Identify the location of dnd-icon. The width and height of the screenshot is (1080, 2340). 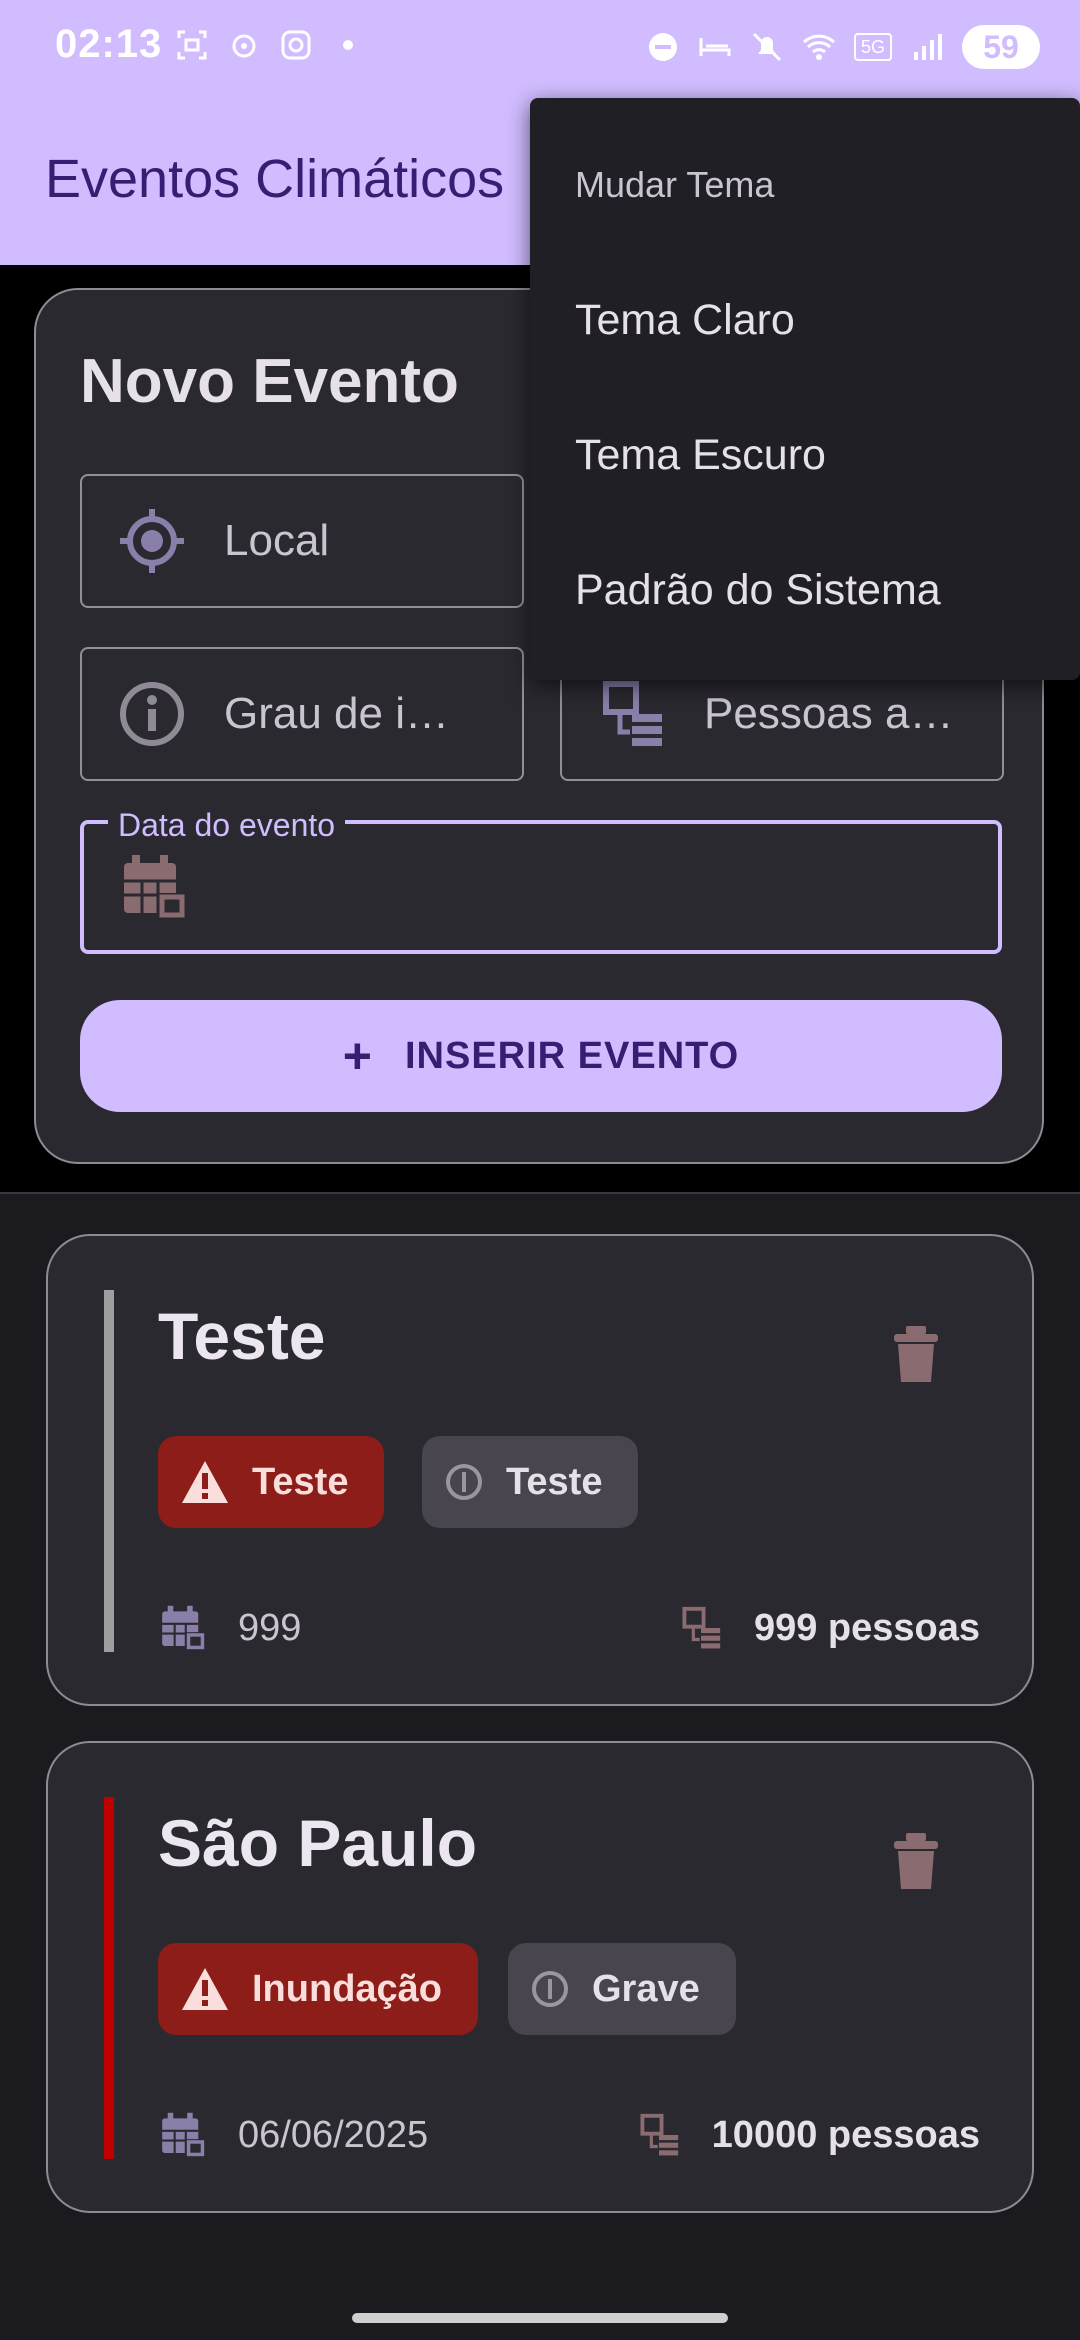
(663, 47).